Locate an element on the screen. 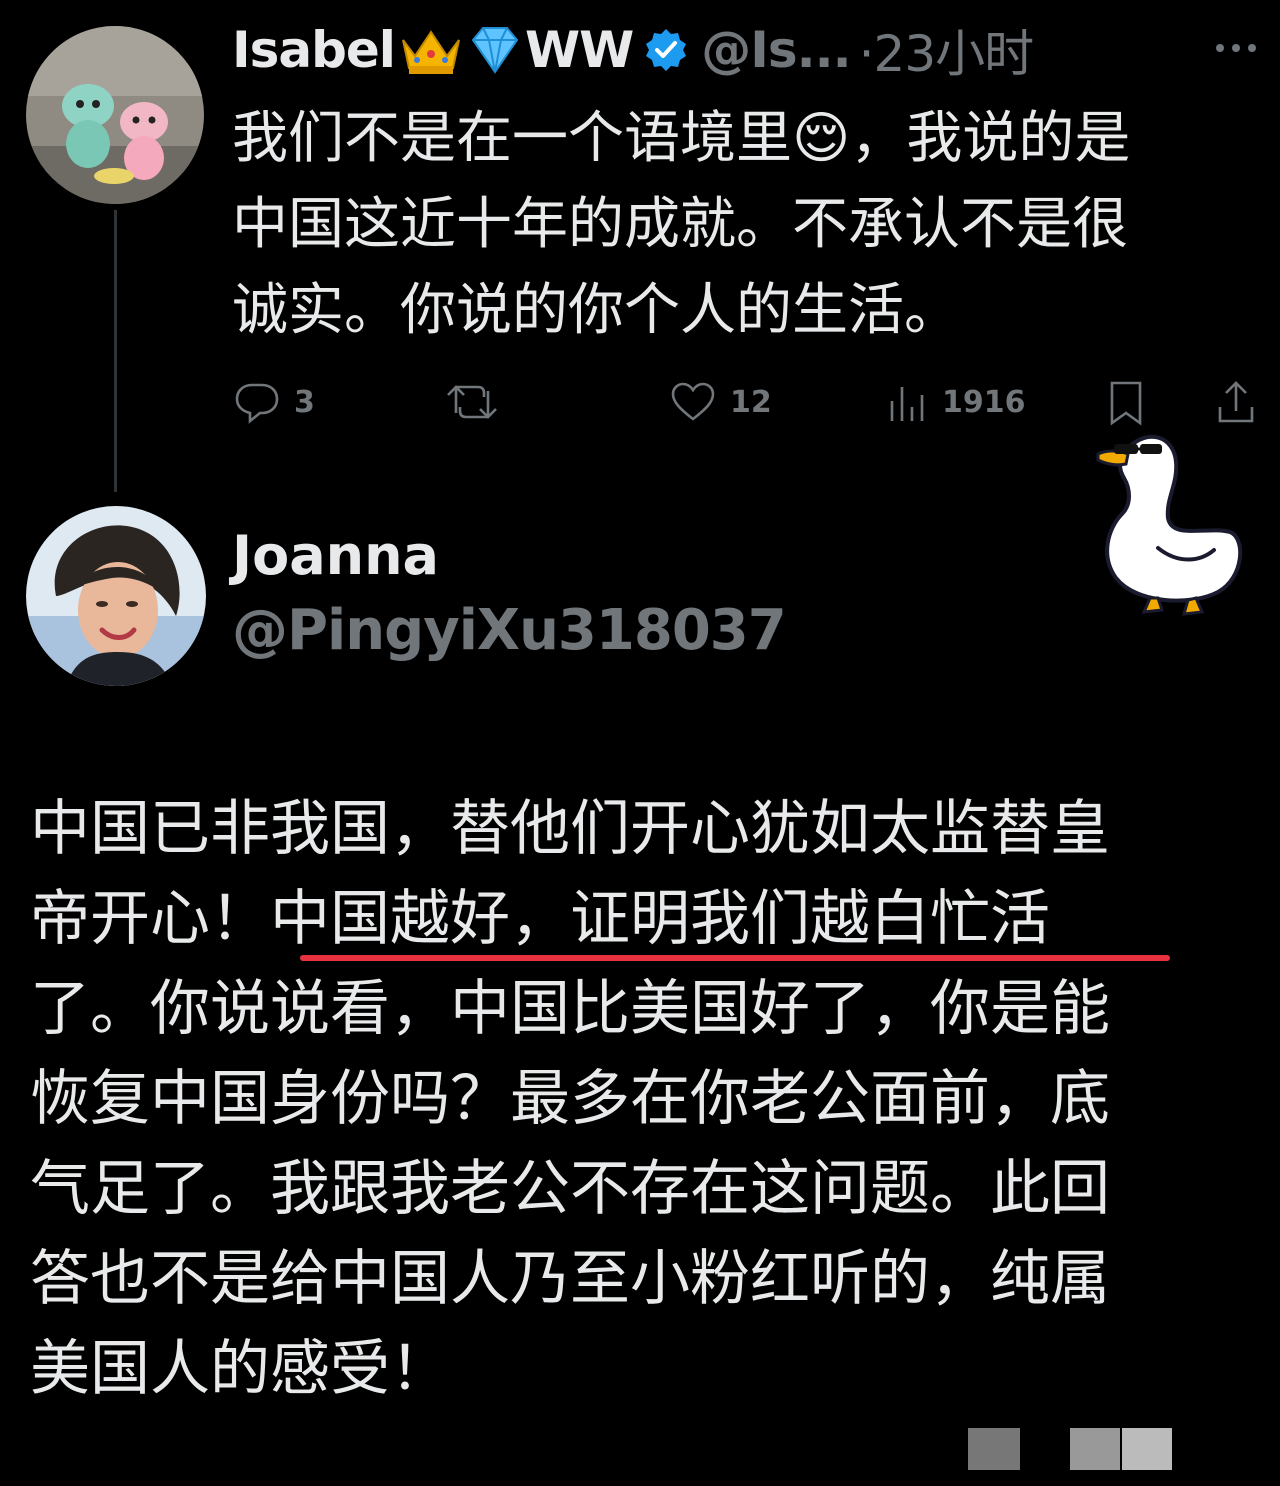  like-count: 12 is located at coordinates (751, 402).